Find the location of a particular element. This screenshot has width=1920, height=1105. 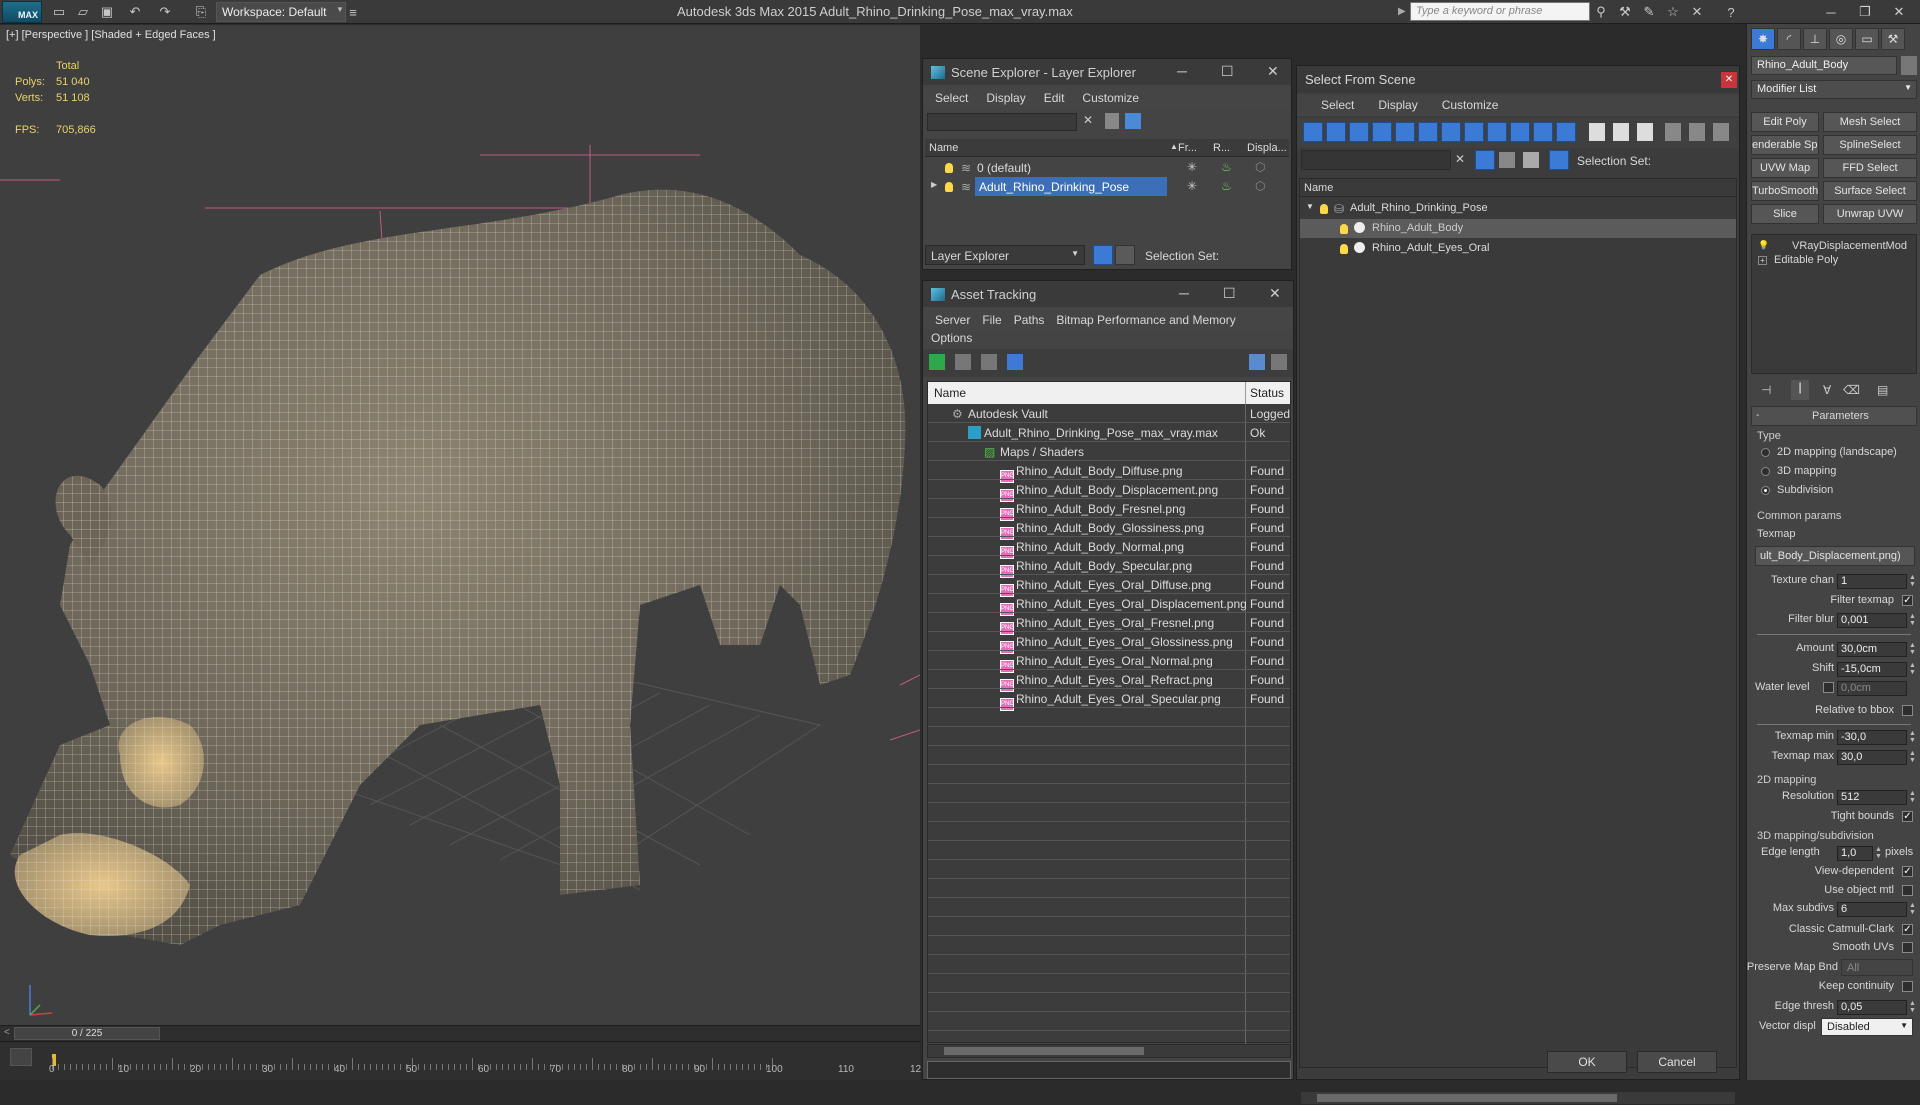

create-tab-icon: ✸ is located at coordinates (1763, 39).